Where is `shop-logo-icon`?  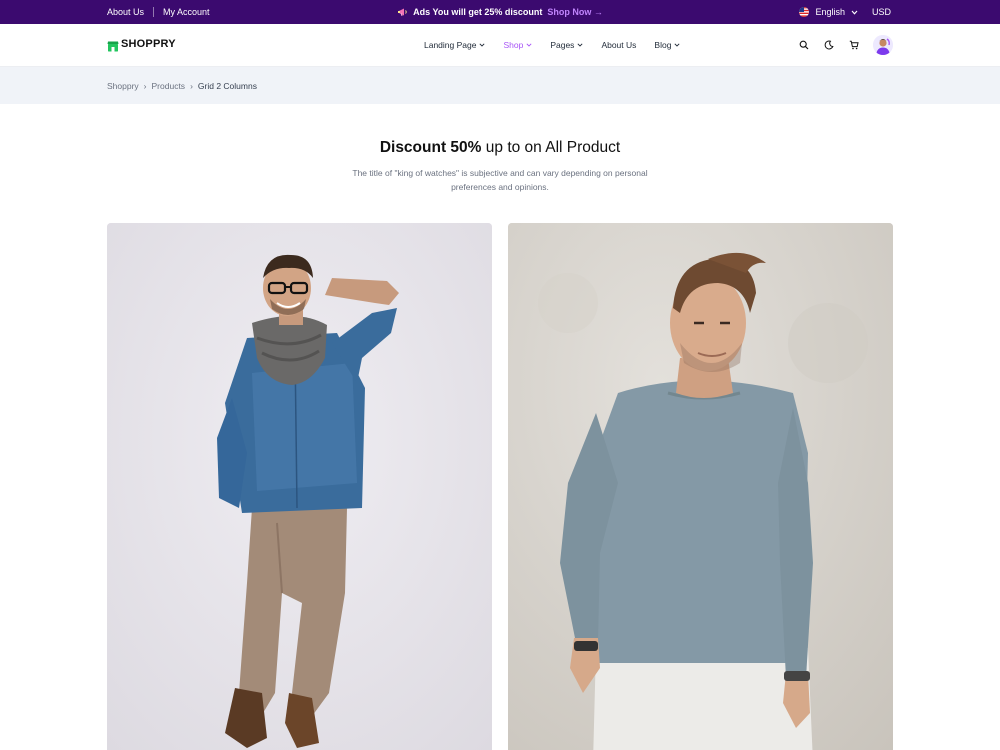 shop-logo-icon is located at coordinates (113, 45).